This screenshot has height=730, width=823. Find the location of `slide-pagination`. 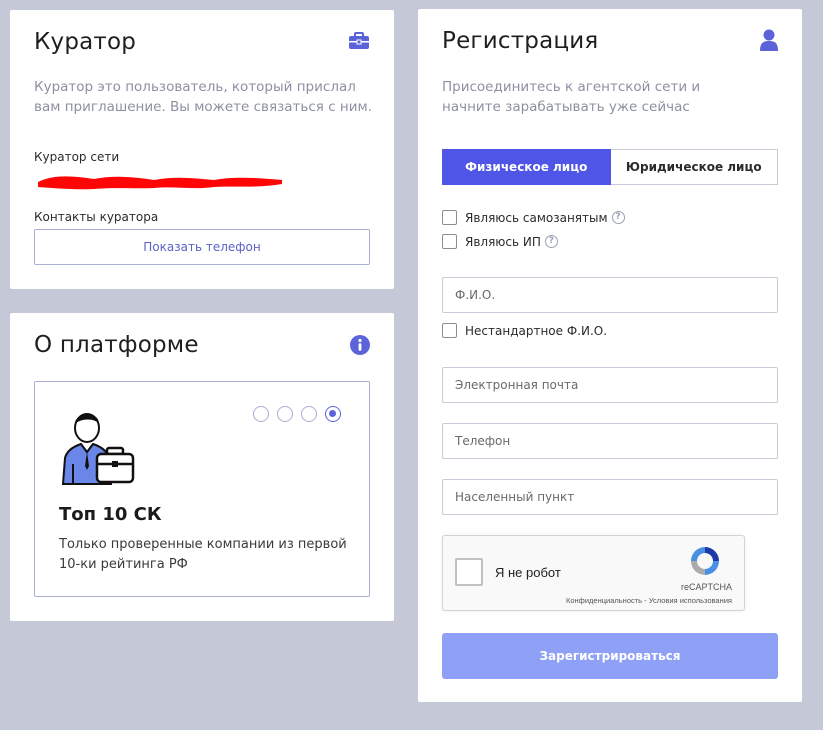

slide-pagination is located at coordinates (297, 414).